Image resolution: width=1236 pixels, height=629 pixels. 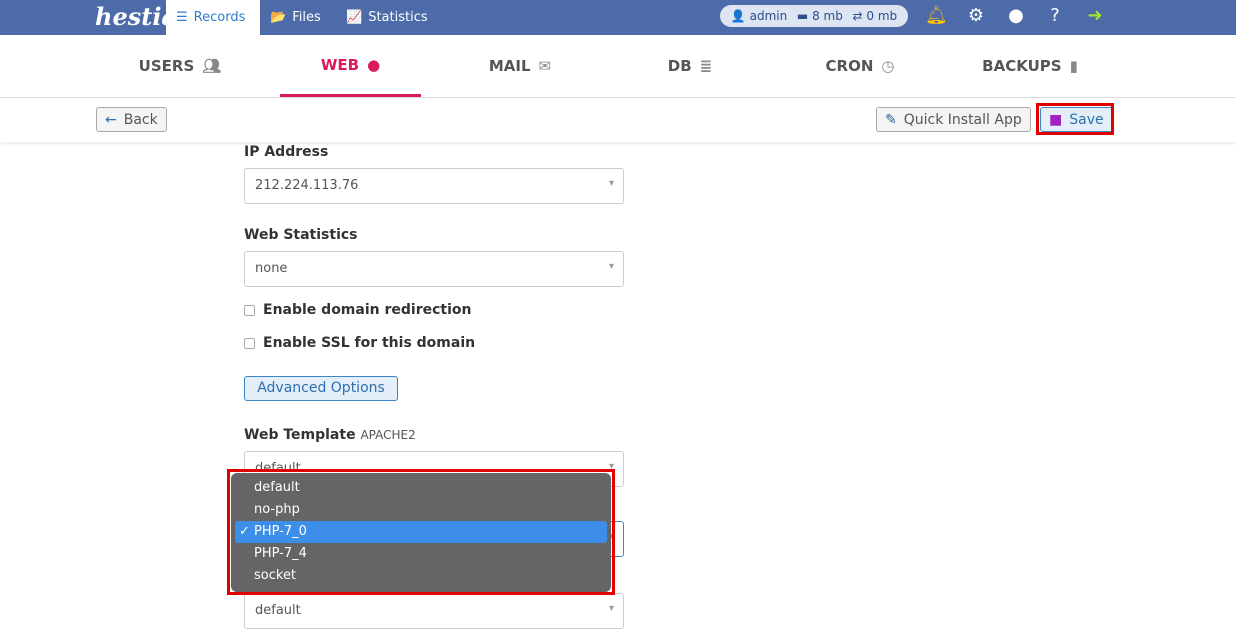 What do you see at coordinates (434, 186) in the screenshot?
I see `ip-select: 212.224.113.76` at bounding box center [434, 186].